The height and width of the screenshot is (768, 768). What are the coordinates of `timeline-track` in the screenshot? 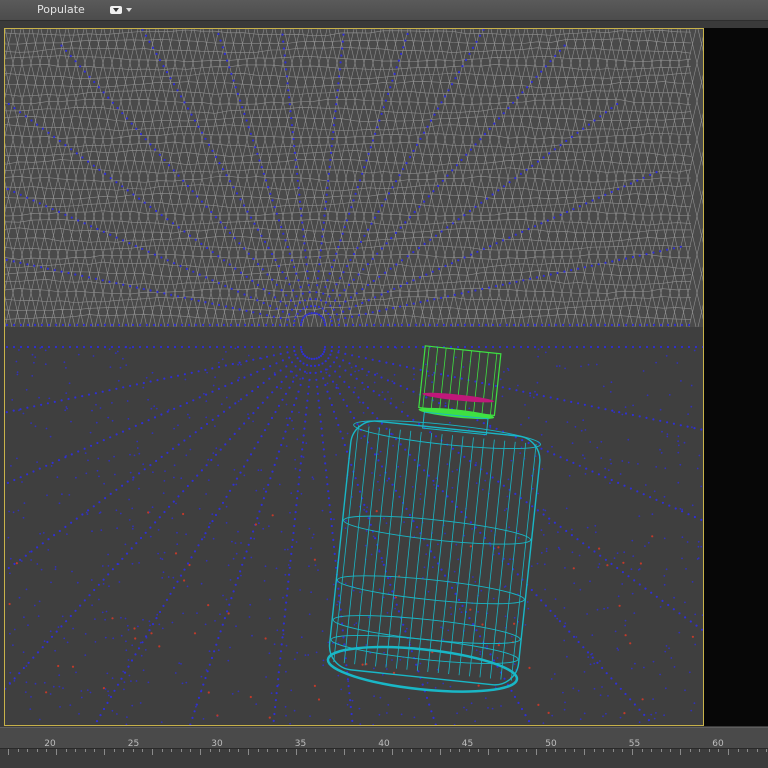 It's located at (384, 758).